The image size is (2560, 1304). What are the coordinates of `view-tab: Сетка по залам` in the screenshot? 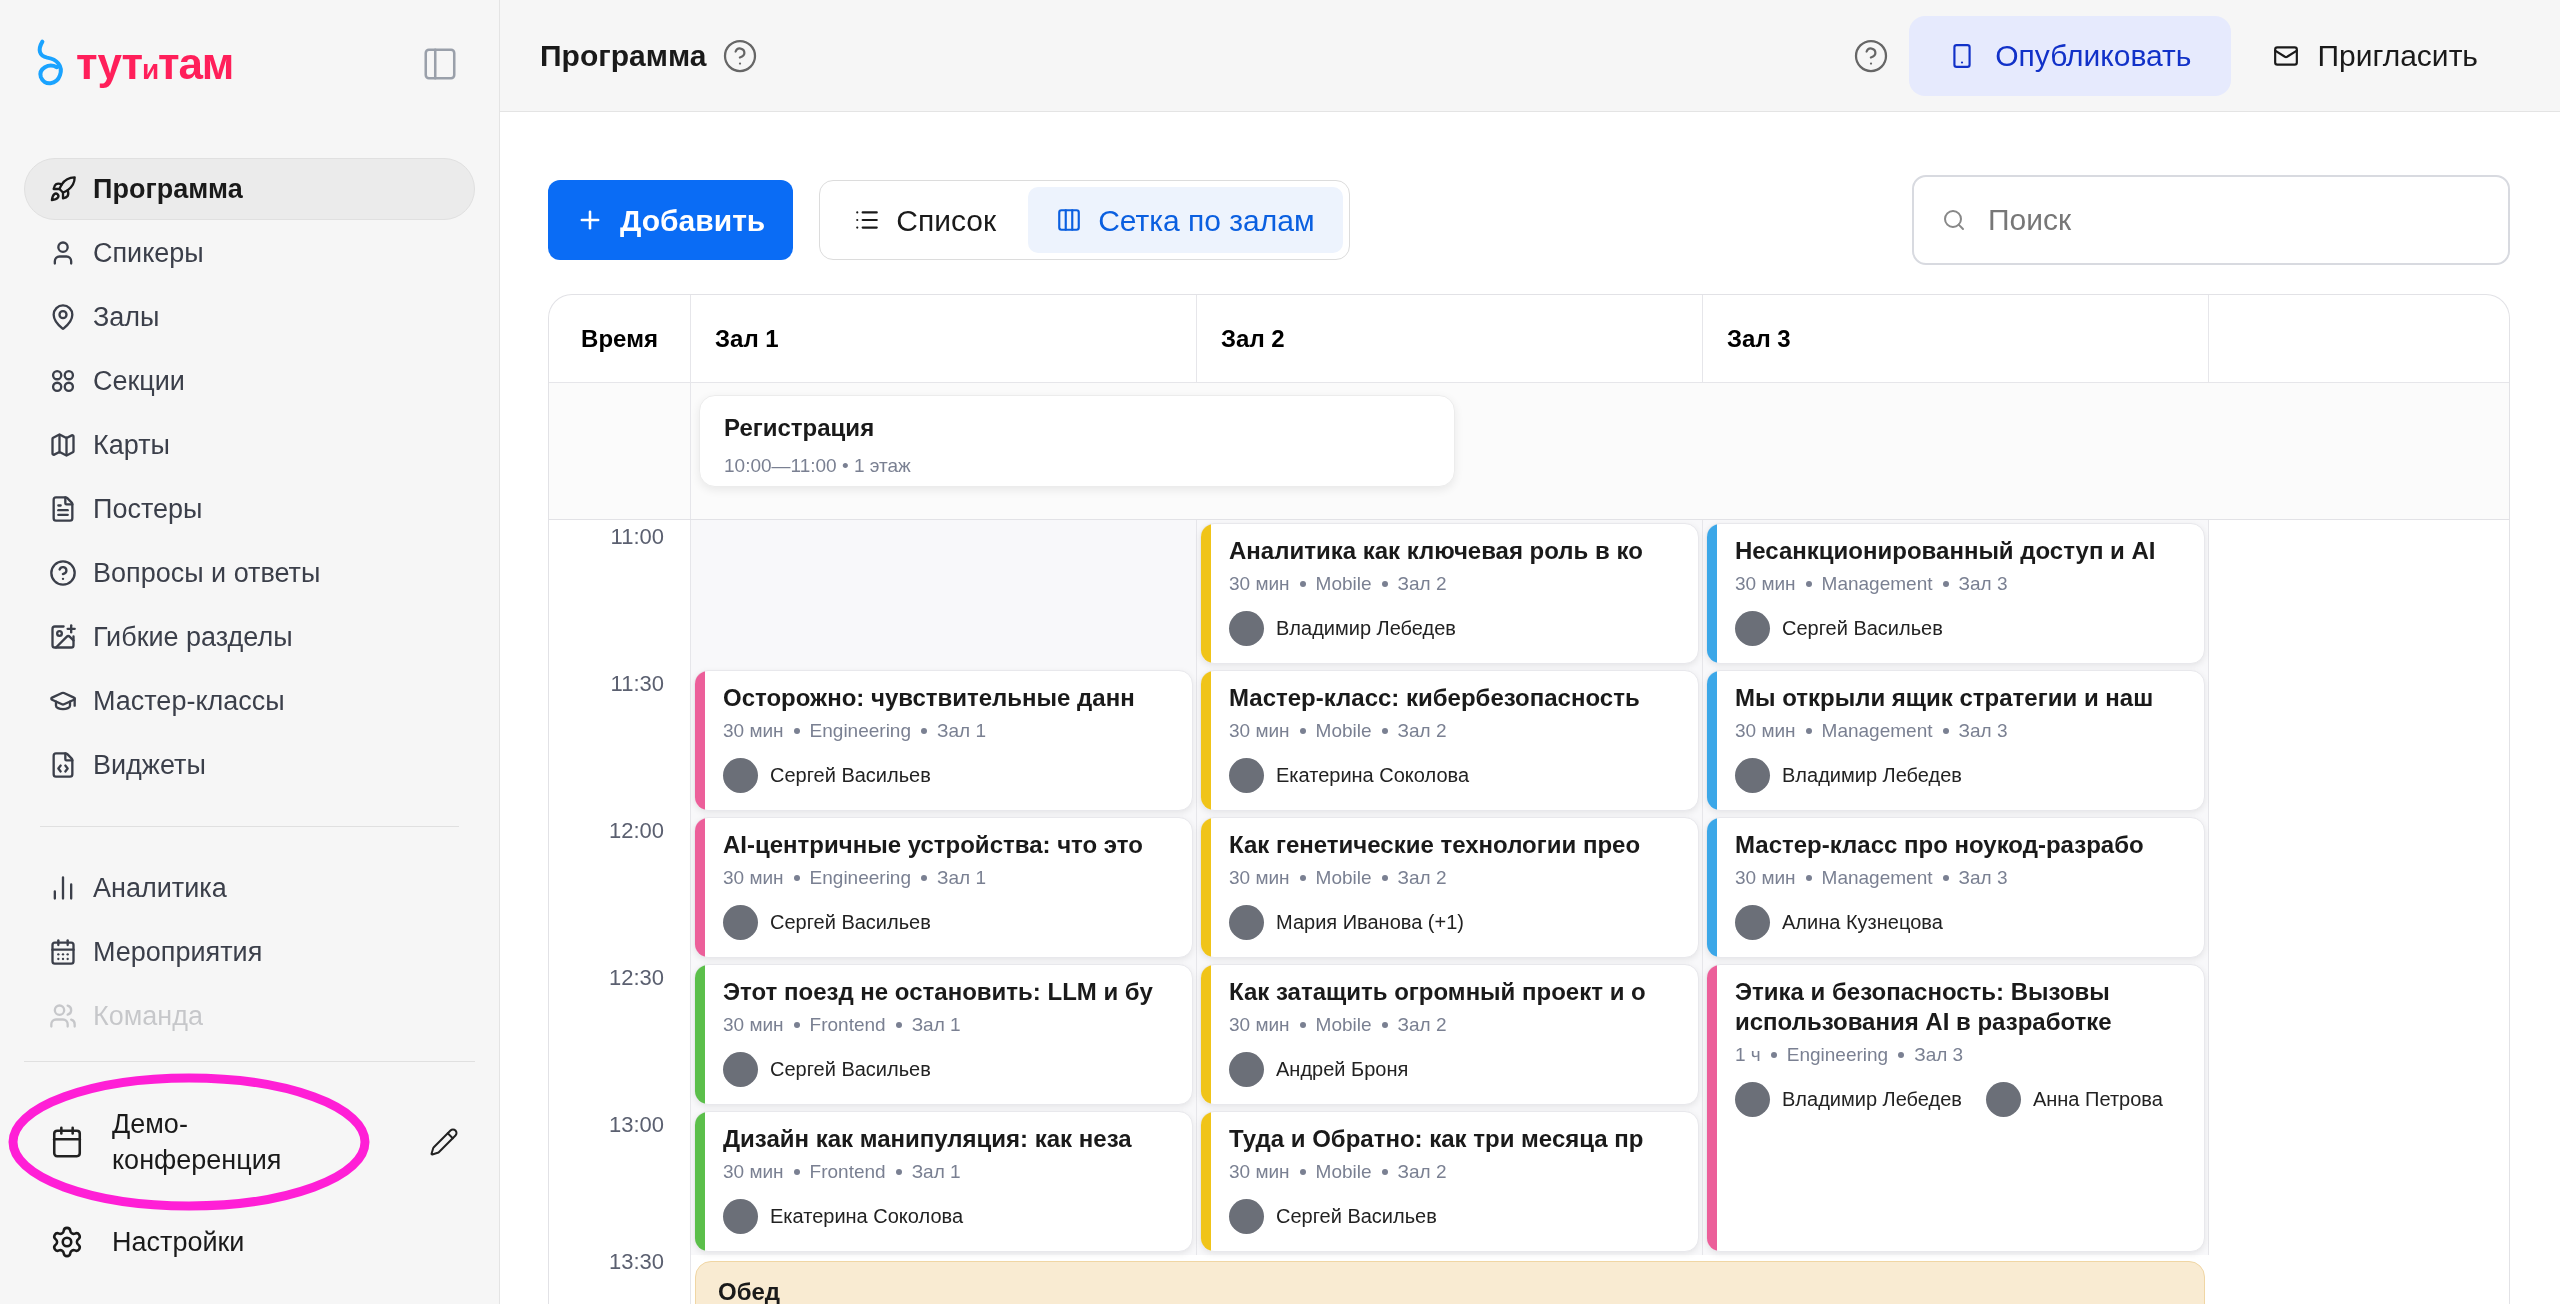 It's located at (1185, 220).